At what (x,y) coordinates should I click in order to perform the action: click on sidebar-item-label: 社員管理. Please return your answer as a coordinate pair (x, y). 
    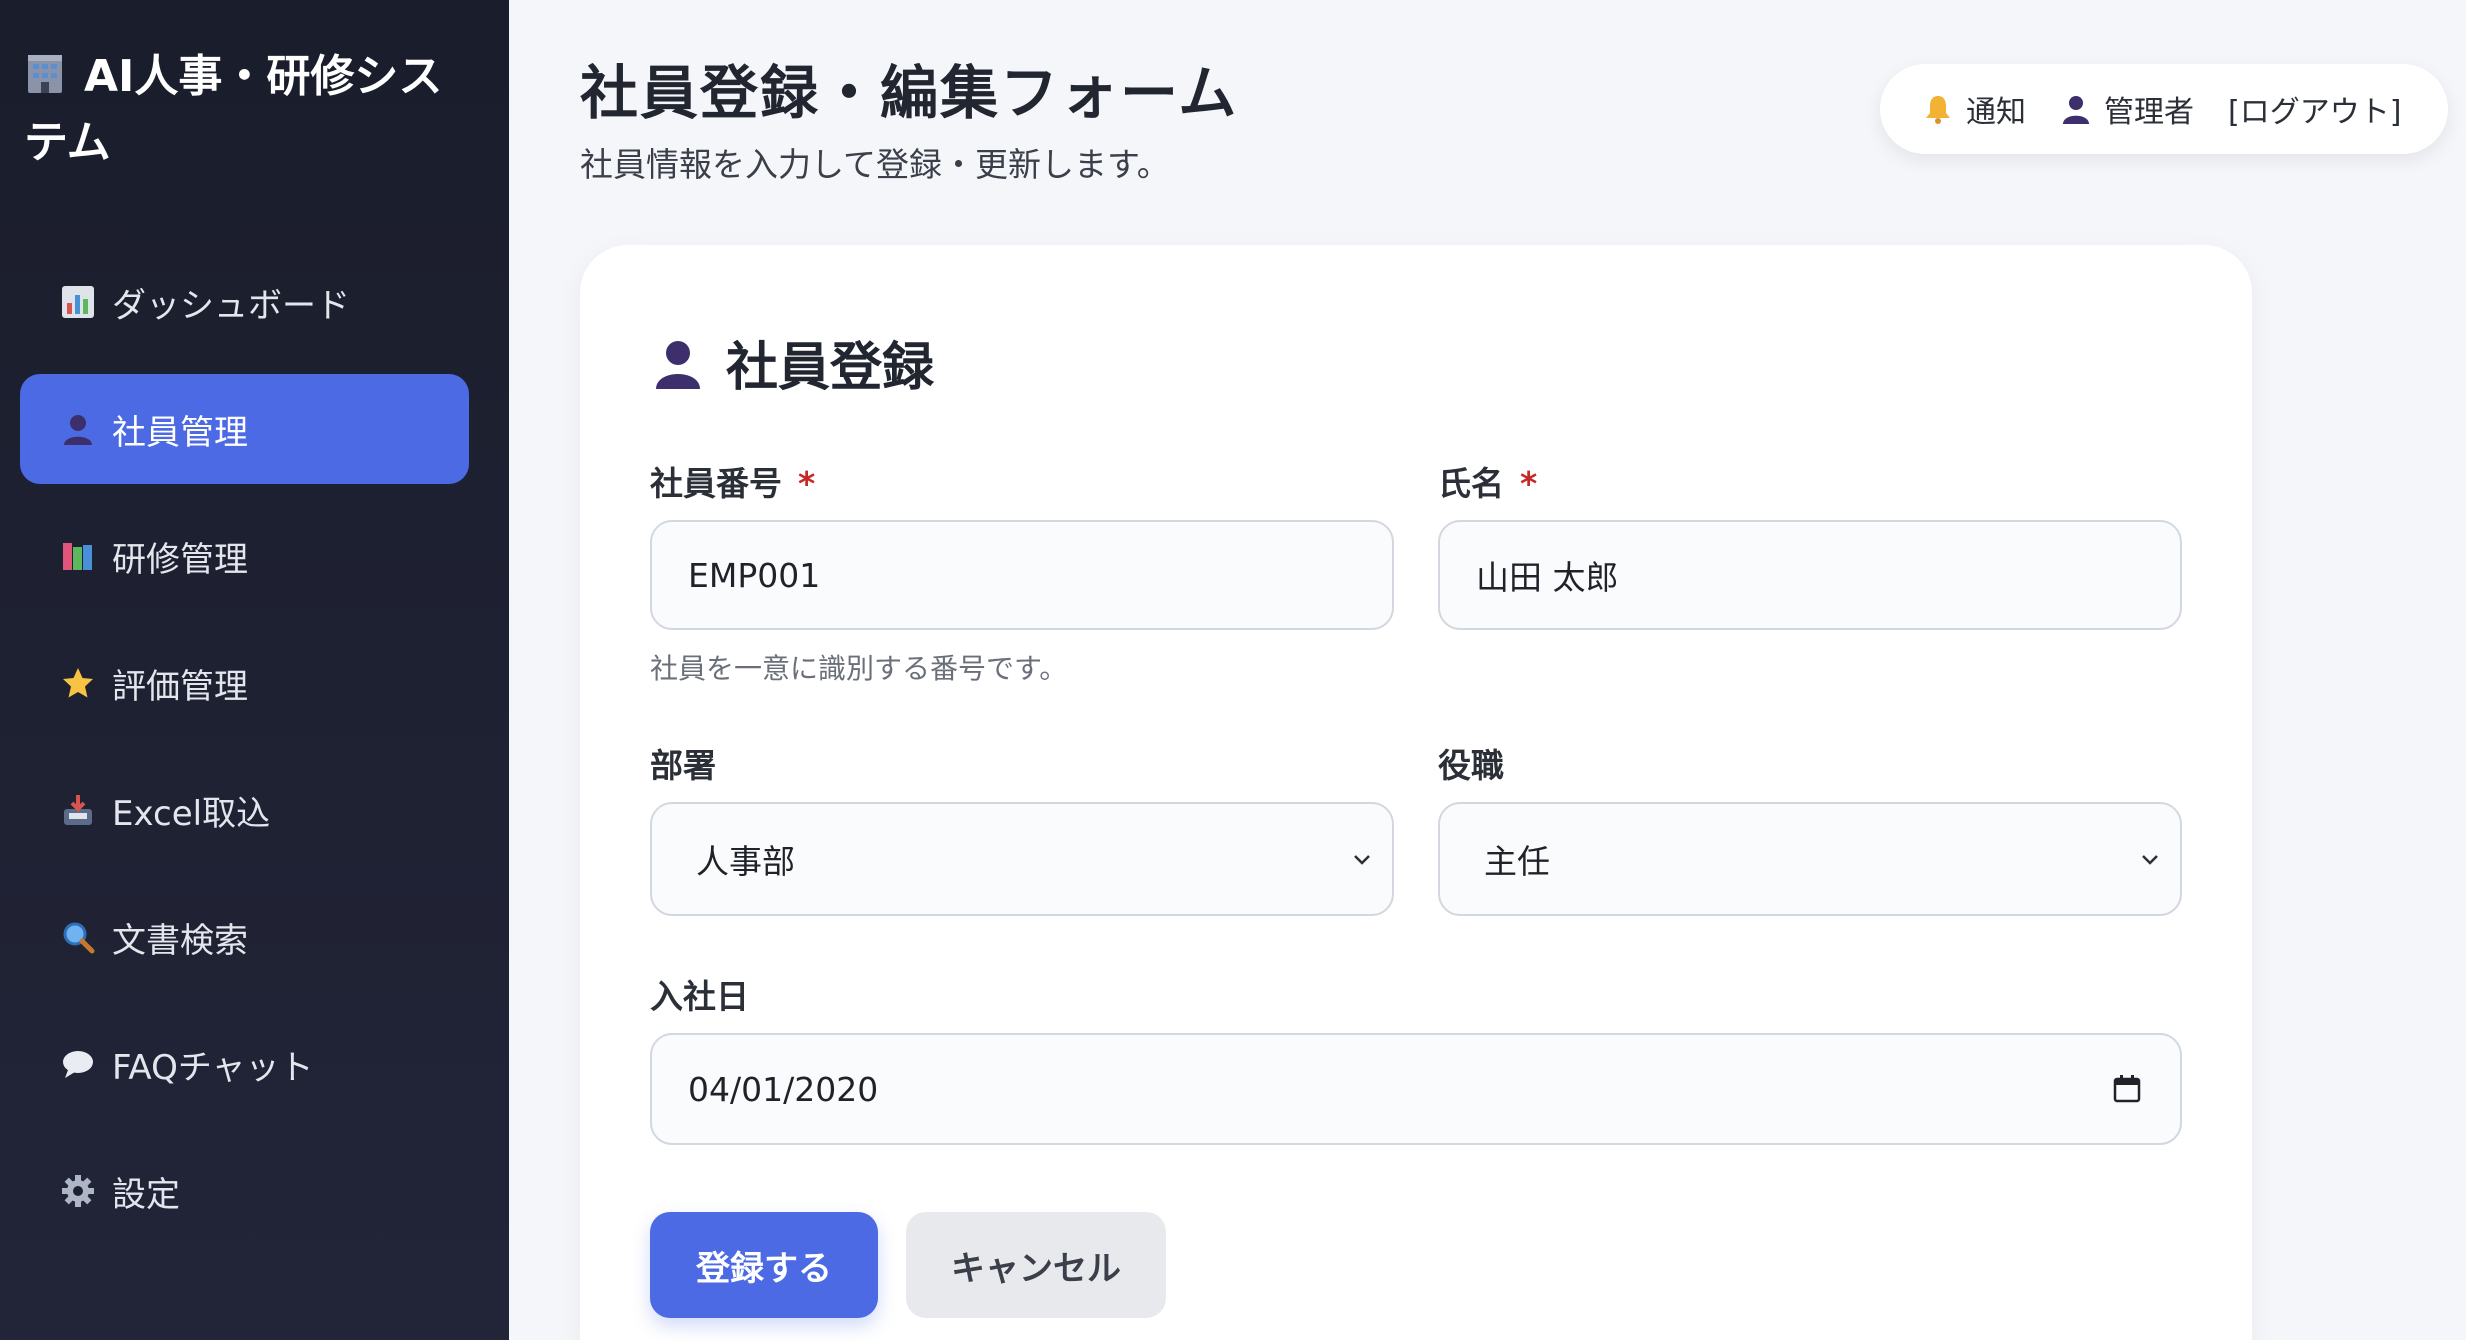
    Looking at the image, I should click on (180, 432).